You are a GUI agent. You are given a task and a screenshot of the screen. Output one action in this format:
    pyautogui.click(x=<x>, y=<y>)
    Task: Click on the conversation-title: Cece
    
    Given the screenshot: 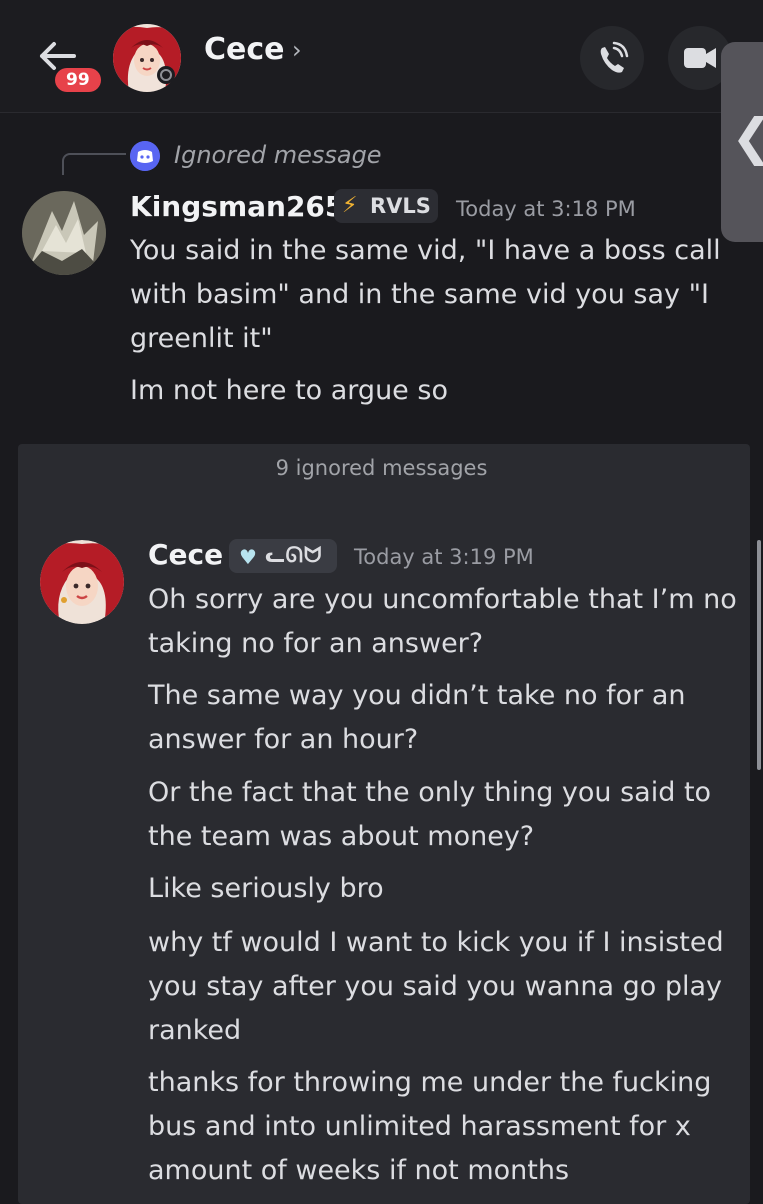 What is the action you would take?
    pyautogui.click(x=244, y=49)
    